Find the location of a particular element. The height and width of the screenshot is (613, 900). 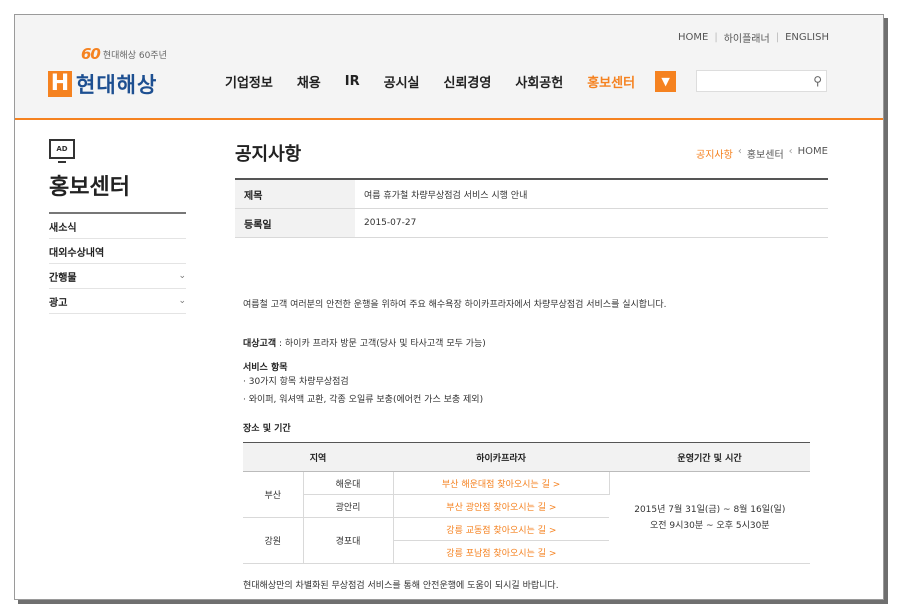

nav-item-social: 사회공헌 is located at coordinates (539, 81).